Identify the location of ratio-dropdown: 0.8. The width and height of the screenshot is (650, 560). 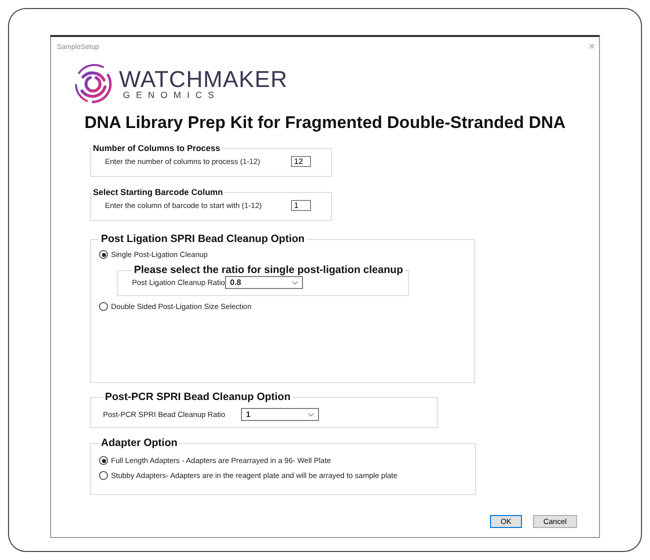
(264, 282).